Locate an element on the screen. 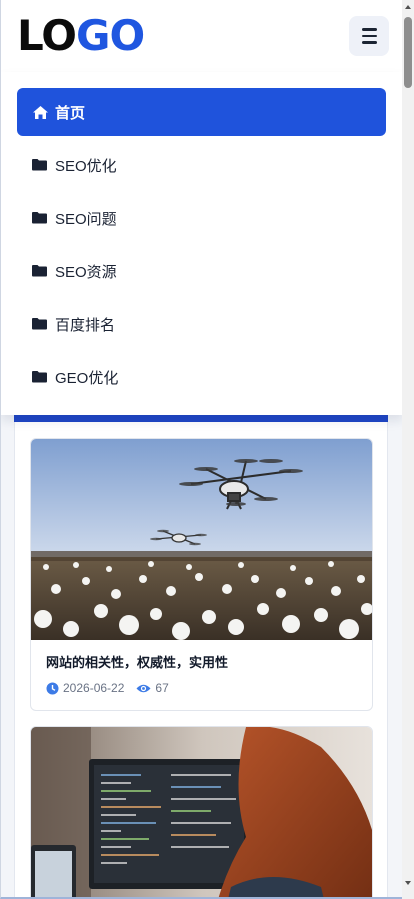 The image size is (414, 899). scroll-down-arrow-icon is located at coordinates (408, 883).